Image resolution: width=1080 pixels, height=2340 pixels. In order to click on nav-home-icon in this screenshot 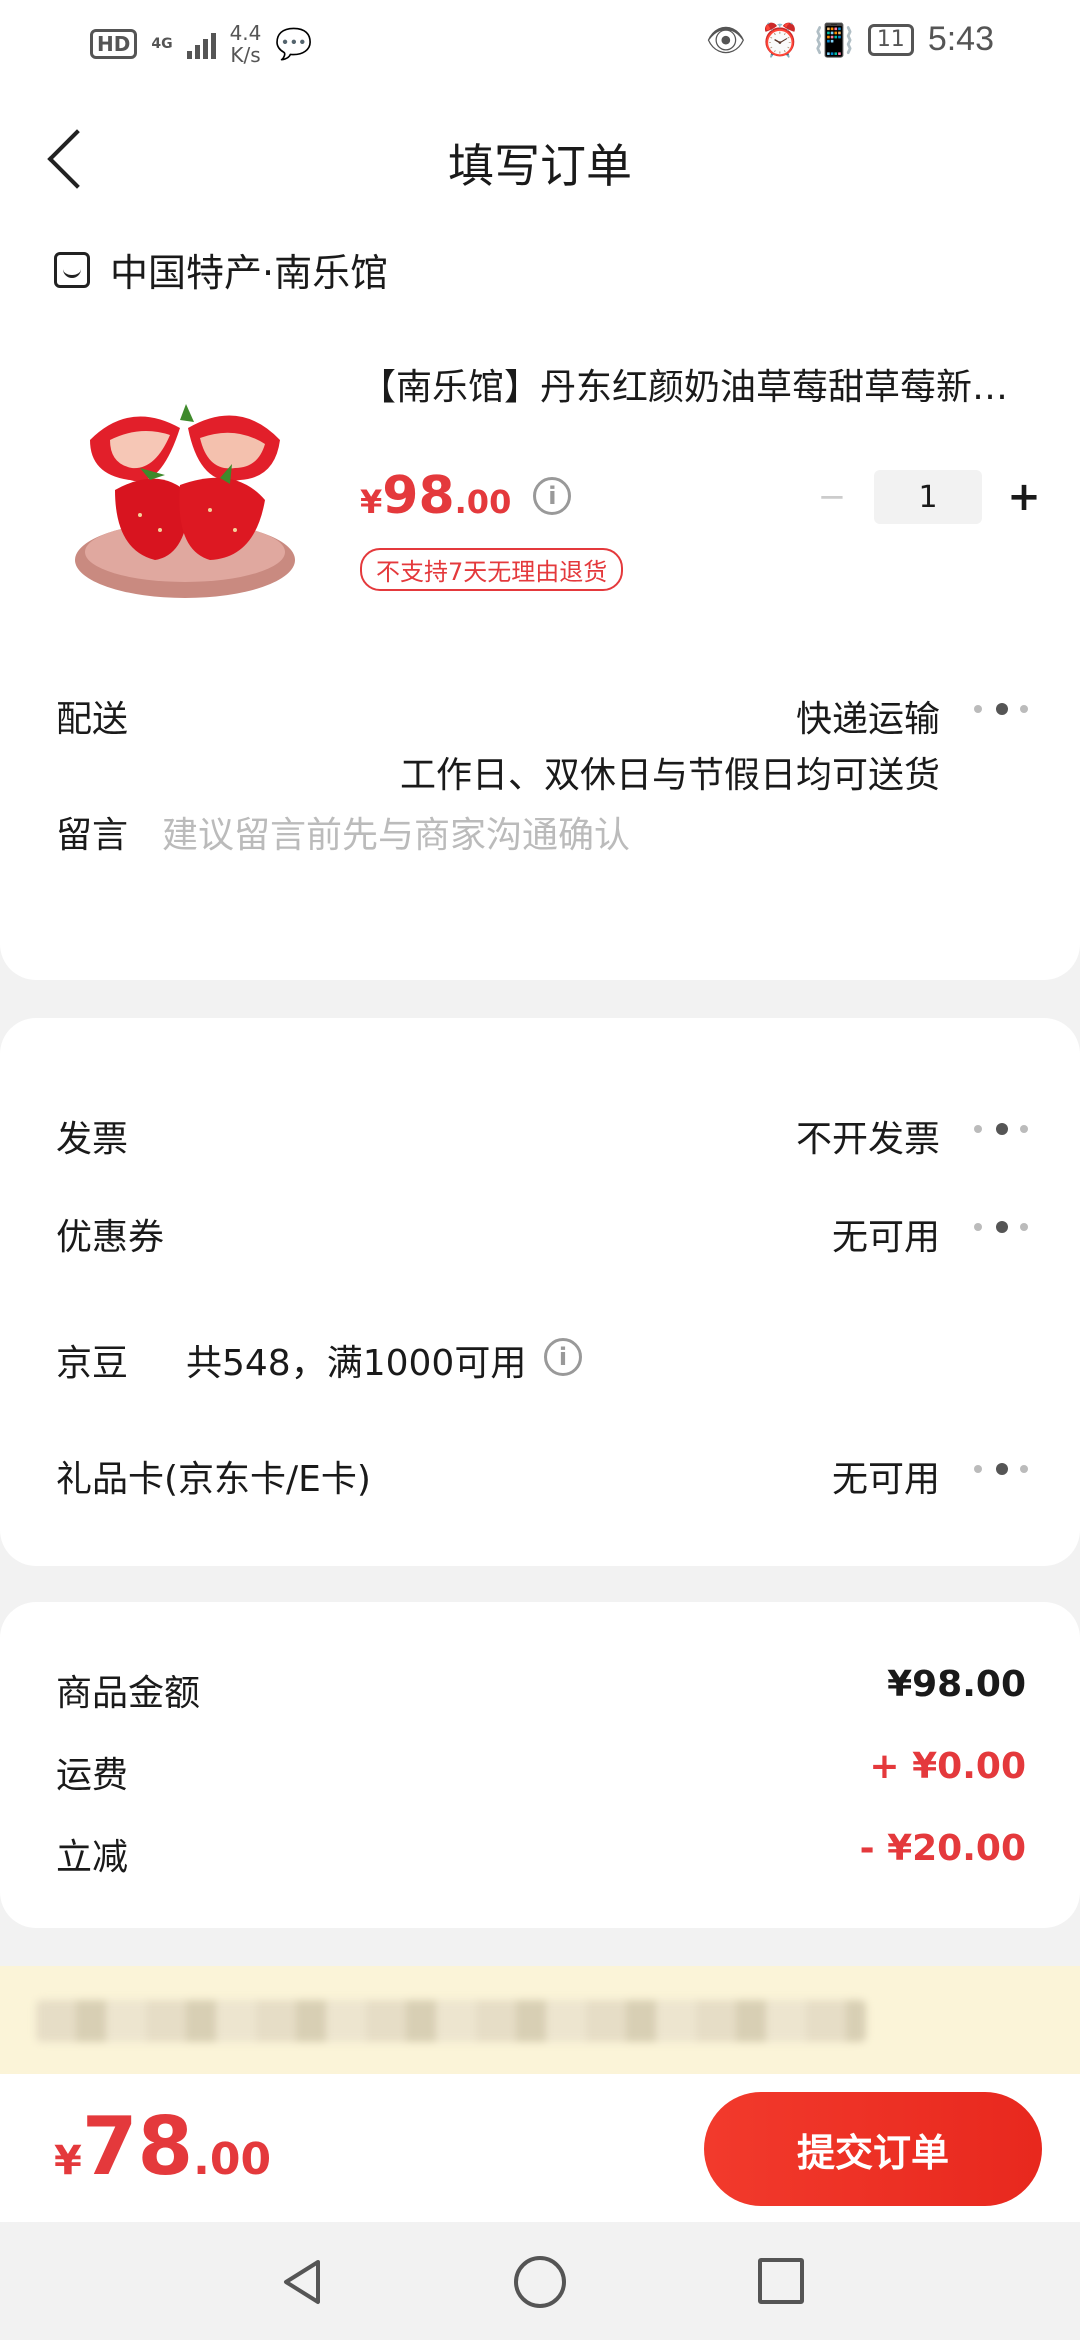, I will do `click(540, 2282)`.